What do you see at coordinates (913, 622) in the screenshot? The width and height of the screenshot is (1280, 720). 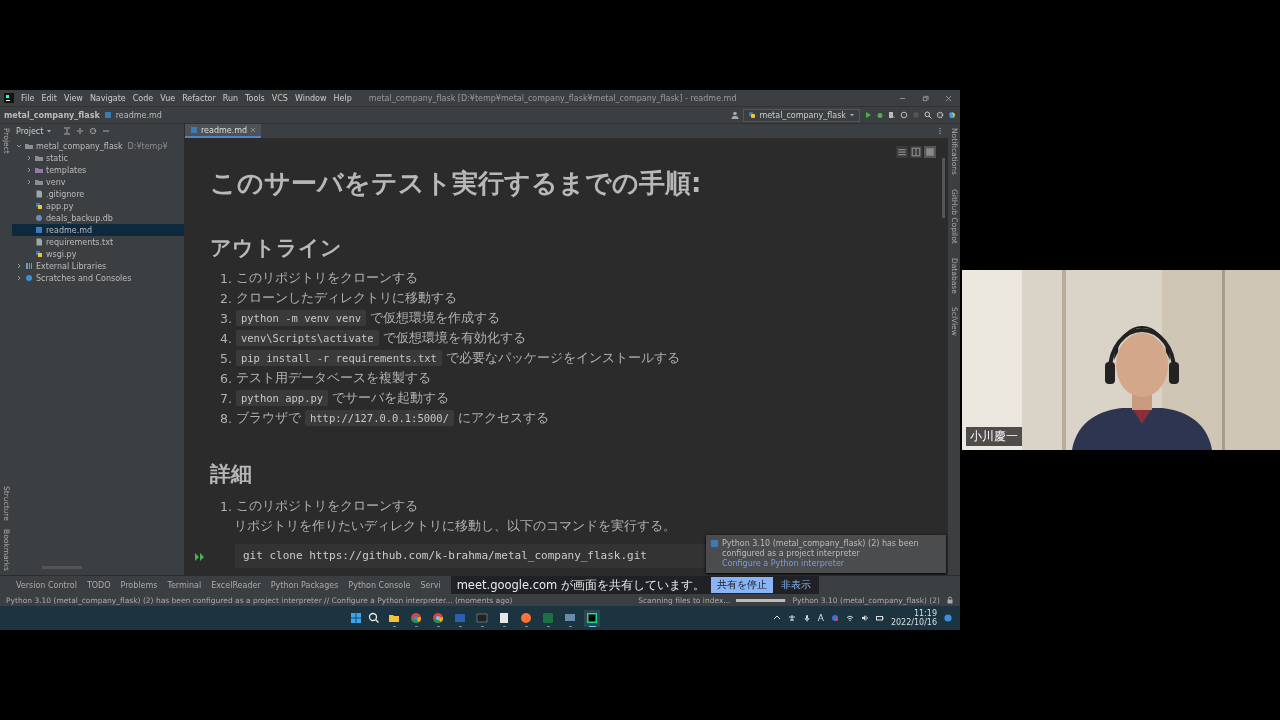 I see `clock-date: 2022/10/16` at bounding box center [913, 622].